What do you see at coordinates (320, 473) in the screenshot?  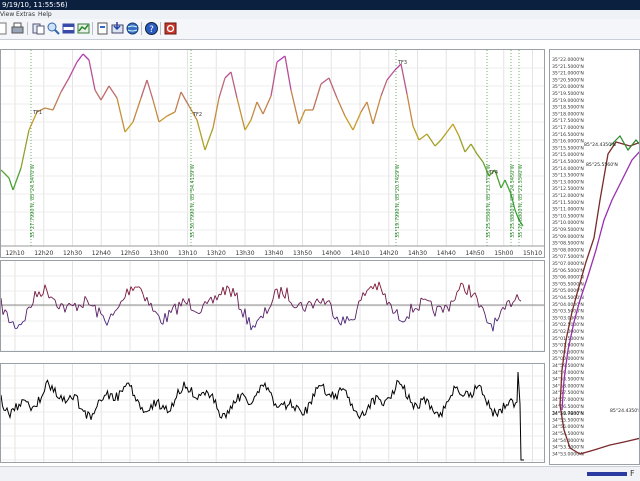 I see `status-bar: F` at bounding box center [320, 473].